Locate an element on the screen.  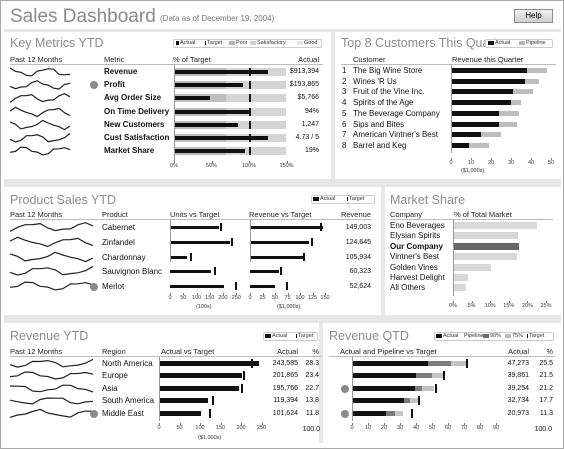
qtd-pct: 17.7 is located at coordinates (546, 401).